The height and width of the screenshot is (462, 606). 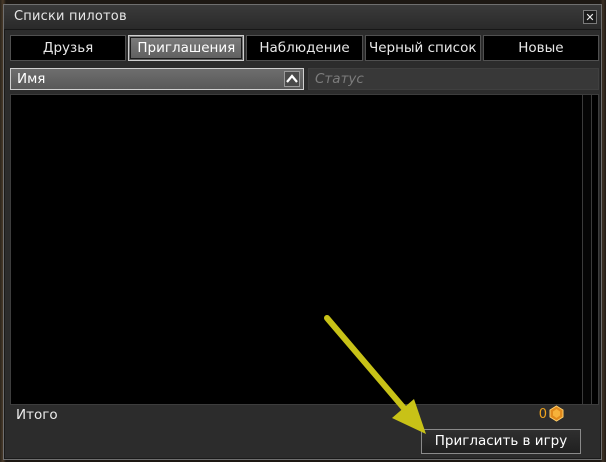 I want to click on window-title: Списки пилотов, so click(x=70, y=16).